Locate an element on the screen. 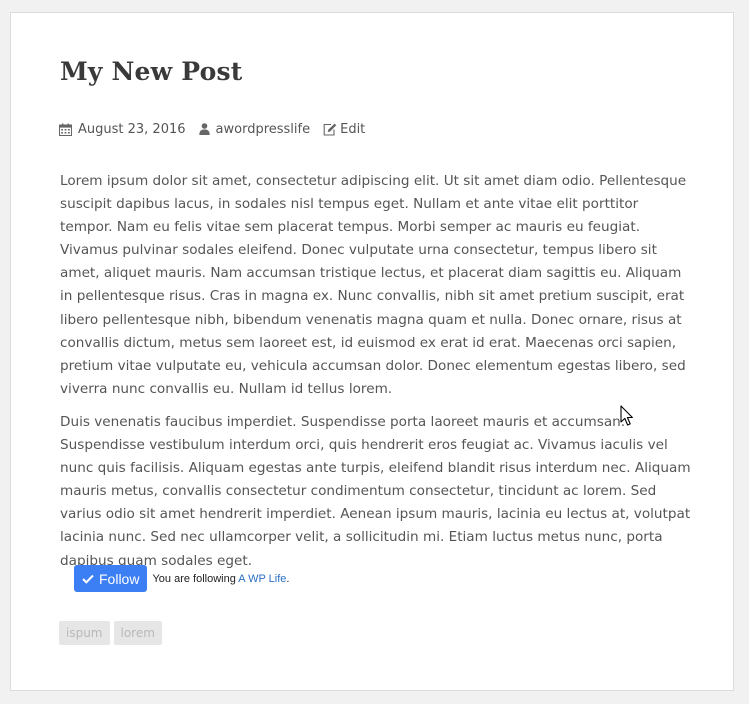 The width and height of the screenshot is (749, 704). mouse-pointer-icon is located at coordinates (626, 415).